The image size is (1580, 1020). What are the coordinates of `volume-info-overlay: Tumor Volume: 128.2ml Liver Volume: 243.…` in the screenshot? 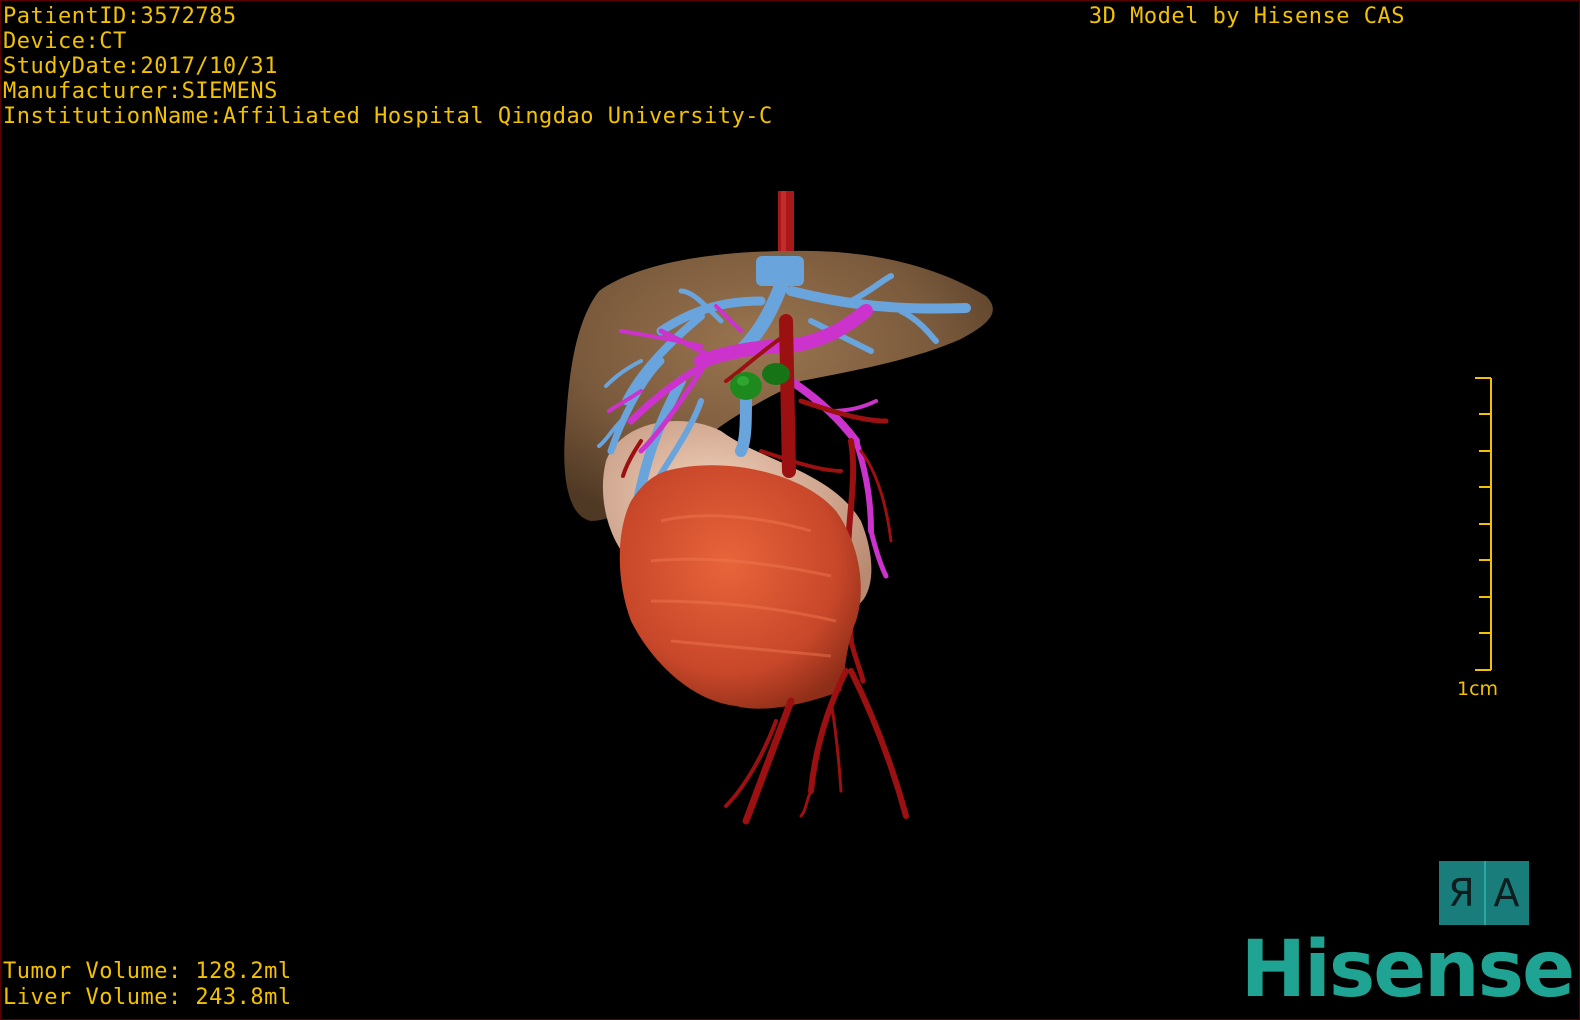 It's located at (147, 985).